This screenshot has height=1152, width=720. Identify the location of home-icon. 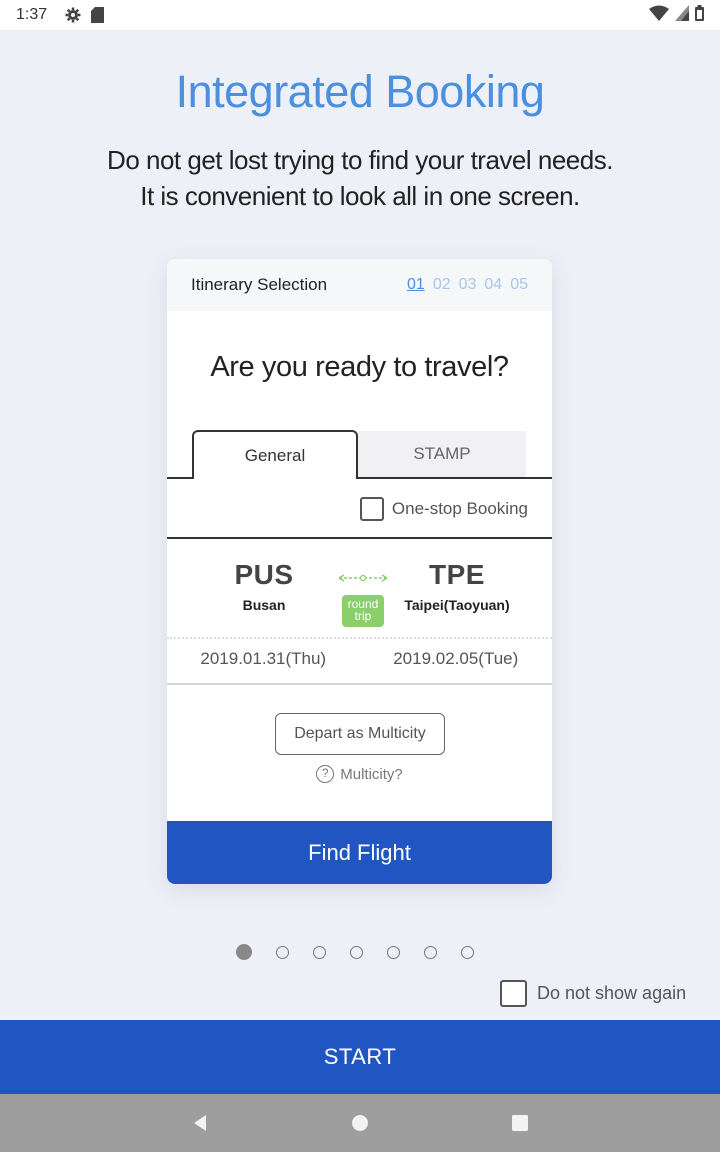
(360, 1123).